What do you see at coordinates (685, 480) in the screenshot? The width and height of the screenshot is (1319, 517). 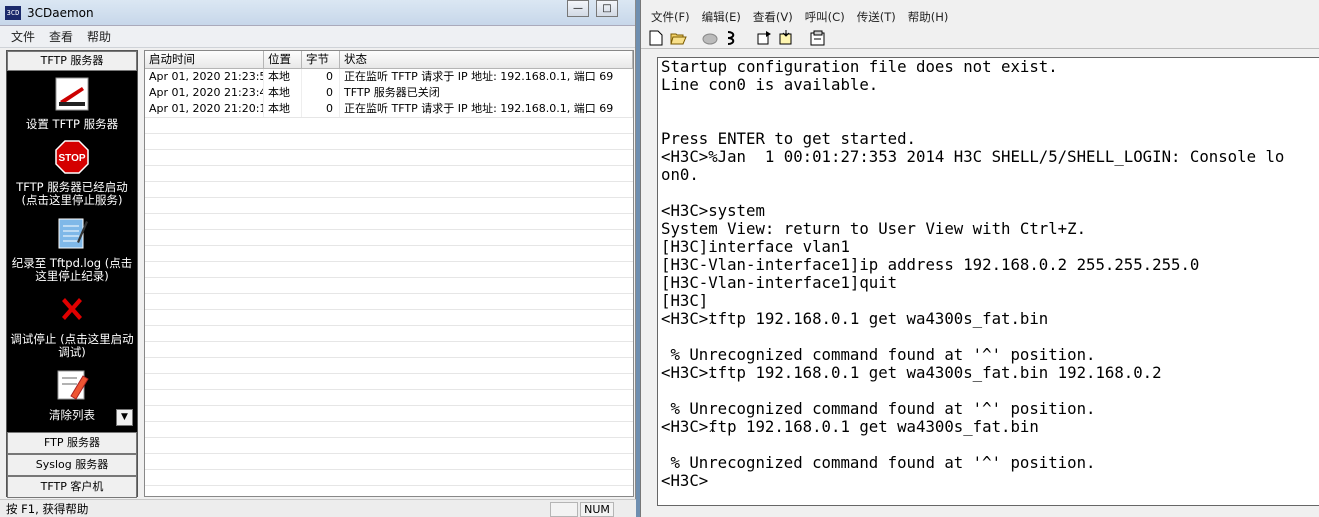 I see `terminal-line: <H3C>` at bounding box center [685, 480].